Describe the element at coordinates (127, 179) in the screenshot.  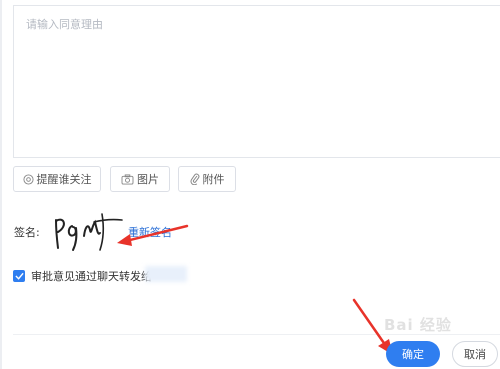
I see `camera-icon` at that location.